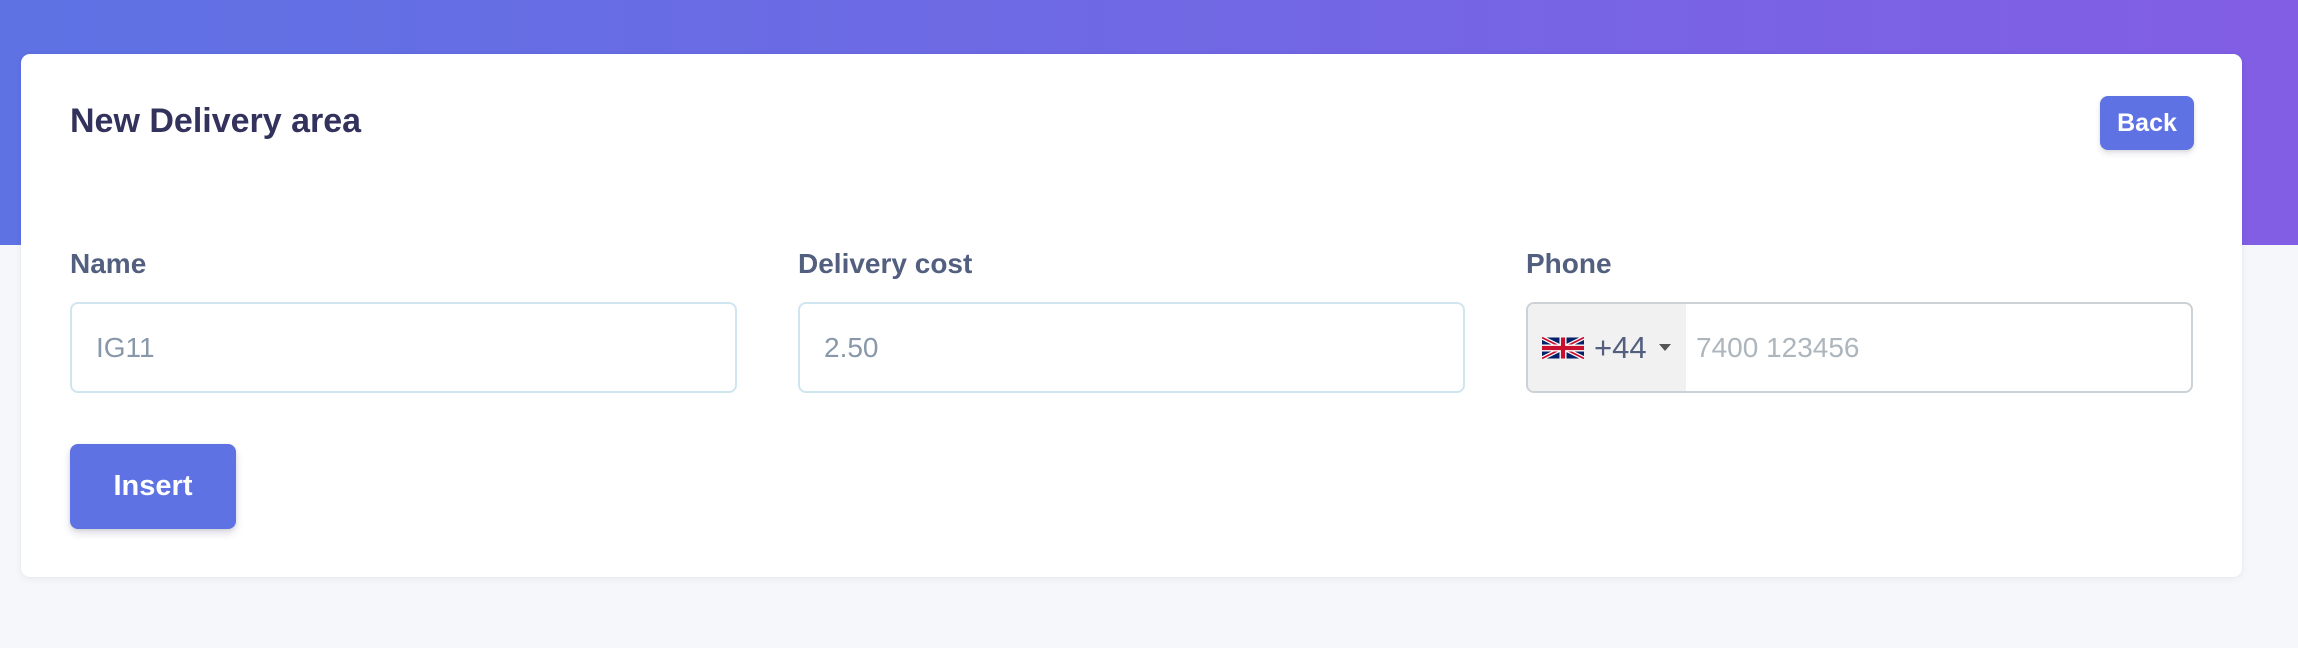  What do you see at coordinates (1620, 347) in the screenshot?
I see `dial-code: +44` at bounding box center [1620, 347].